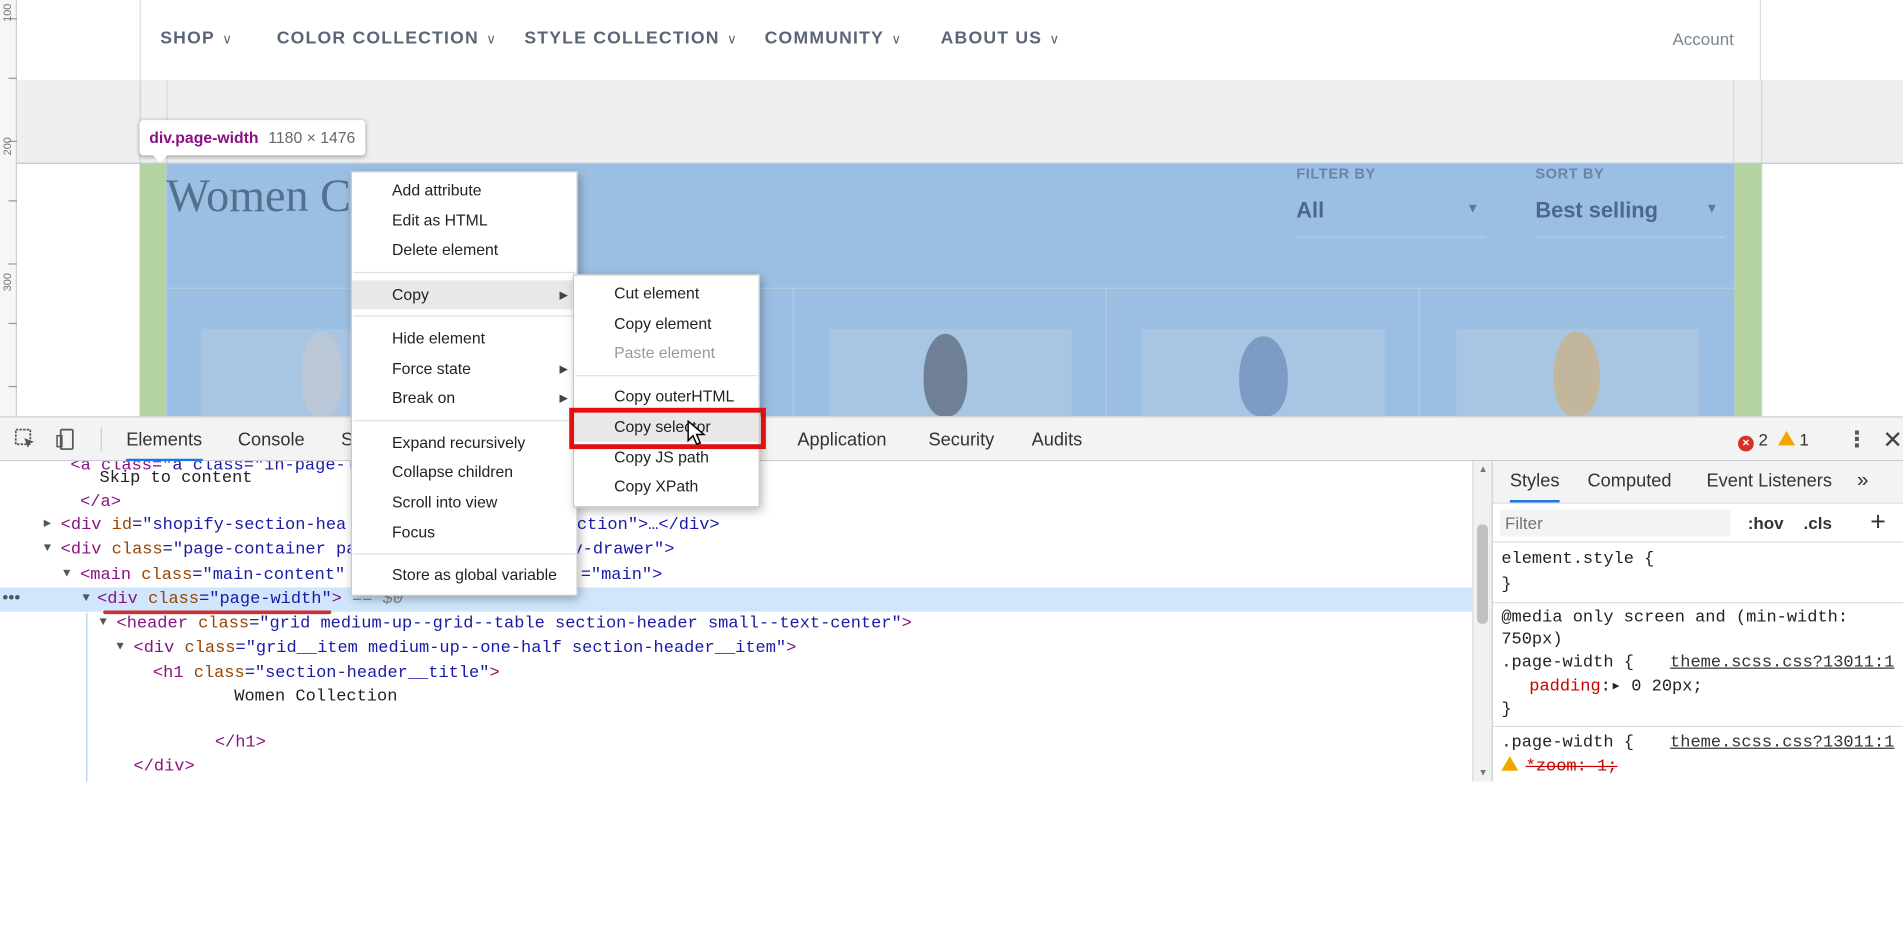 This screenshot has height=948, width=1903. I want to click on styles-tabs: Styles Computed Event Listeners », so click(1697, 482).